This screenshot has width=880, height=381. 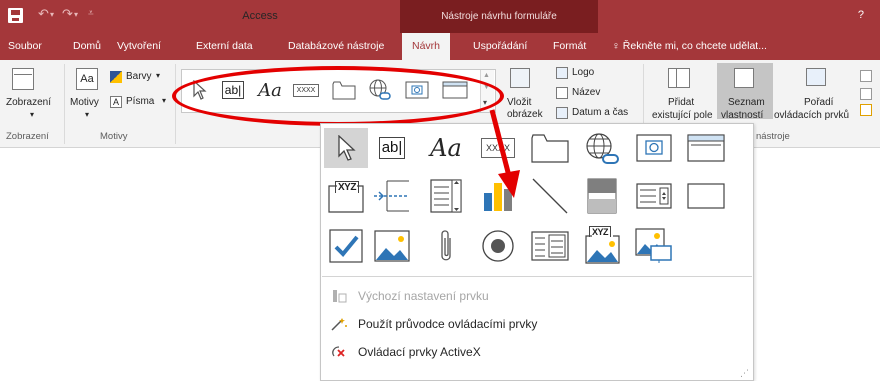 What do you see at coordinates (27, 136) in the screenshot?
I see `group-label-views: Zobrazení` at bounding box center [27, 136].